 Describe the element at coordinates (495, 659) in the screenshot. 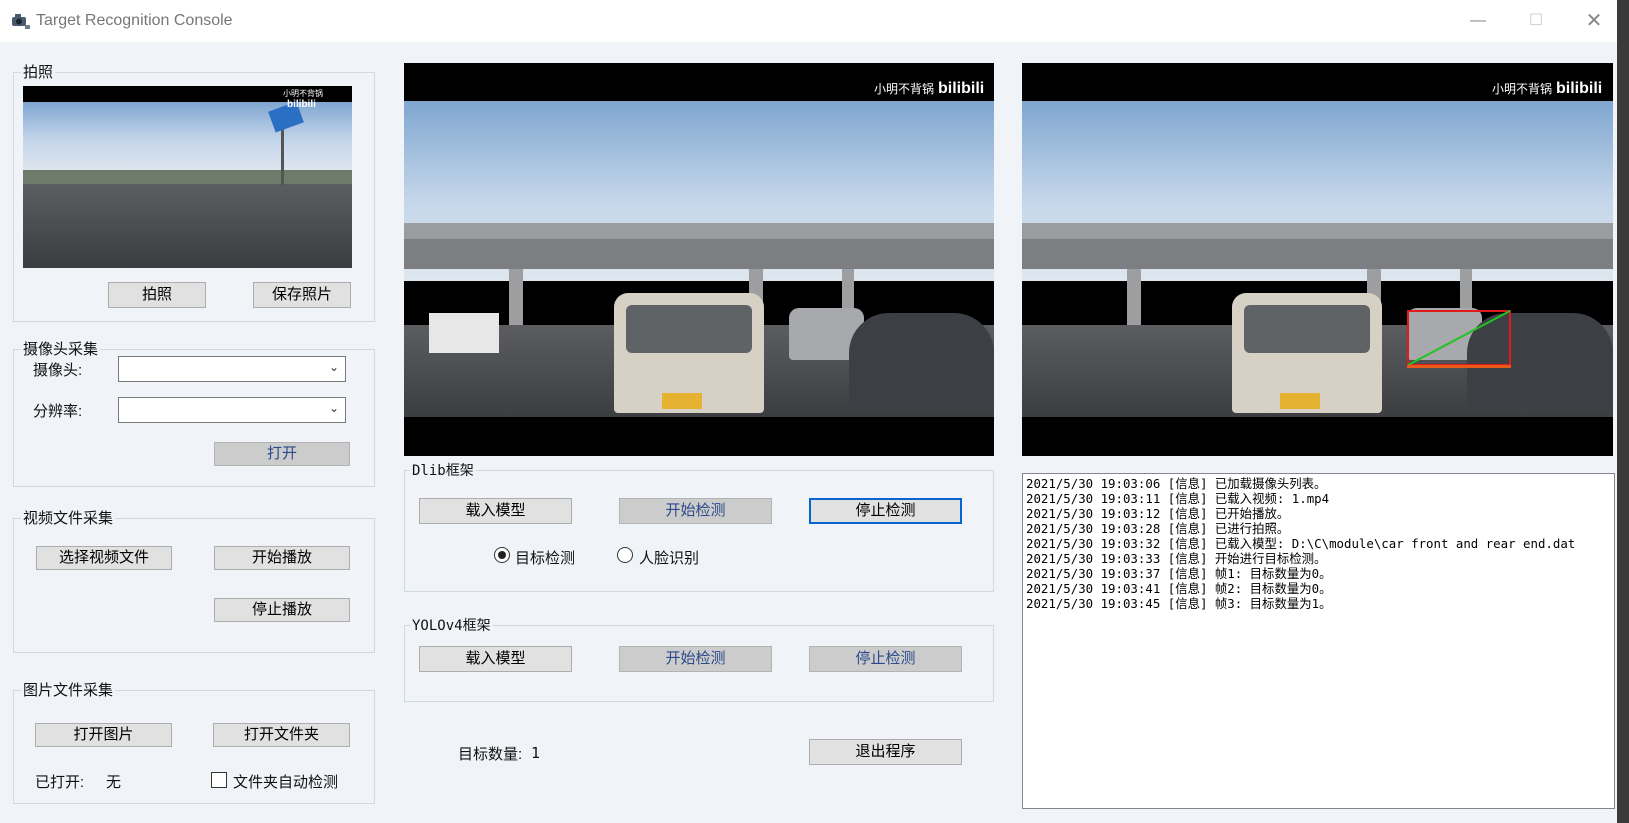

I see `yolo-load-model-button: 载入模型` at that location.